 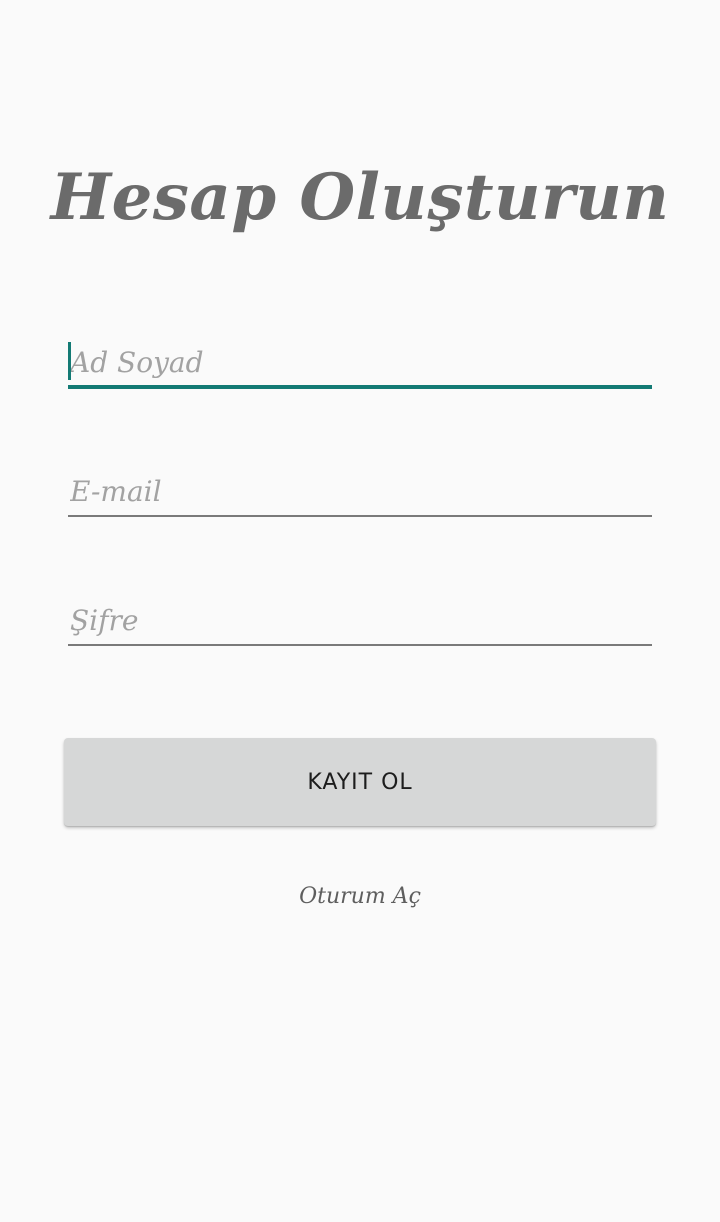 What do you see at coordinates (69, 361) in the screenshot?
I see `text-cursor` at bounding box center [69, 361].